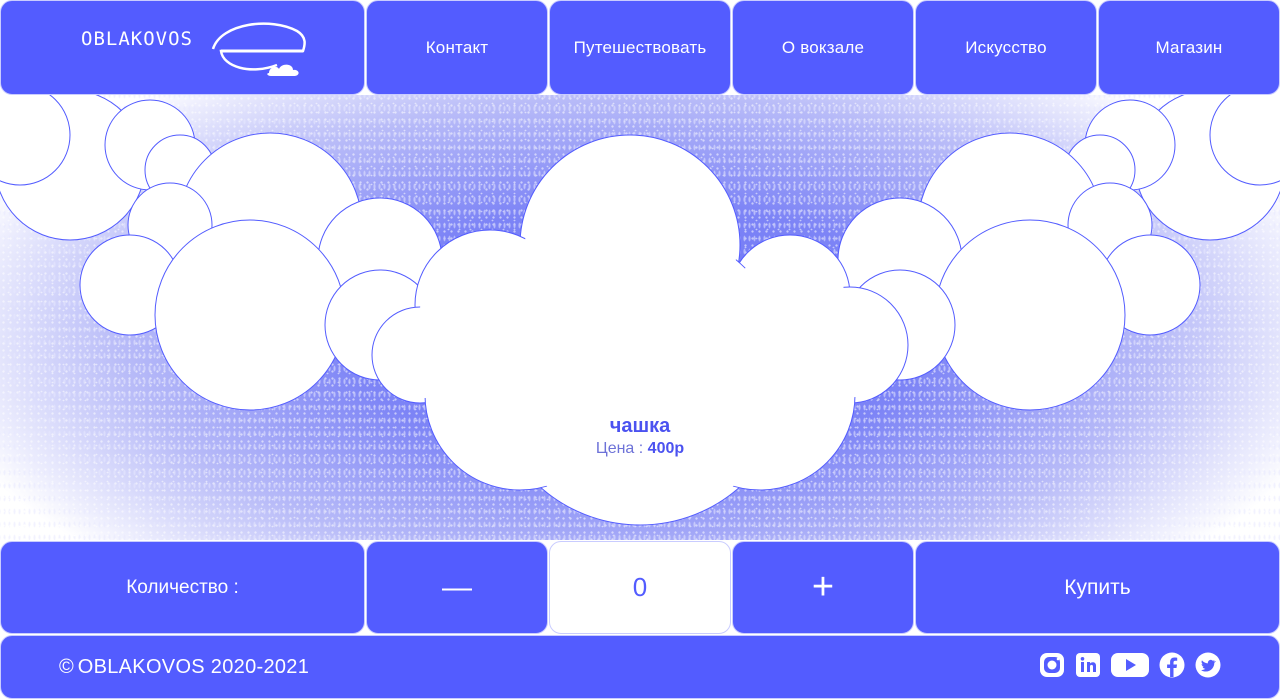 The height and width of the screenshot is (699, 1280). I want to click on plus-icon: +, so click(823, 587).